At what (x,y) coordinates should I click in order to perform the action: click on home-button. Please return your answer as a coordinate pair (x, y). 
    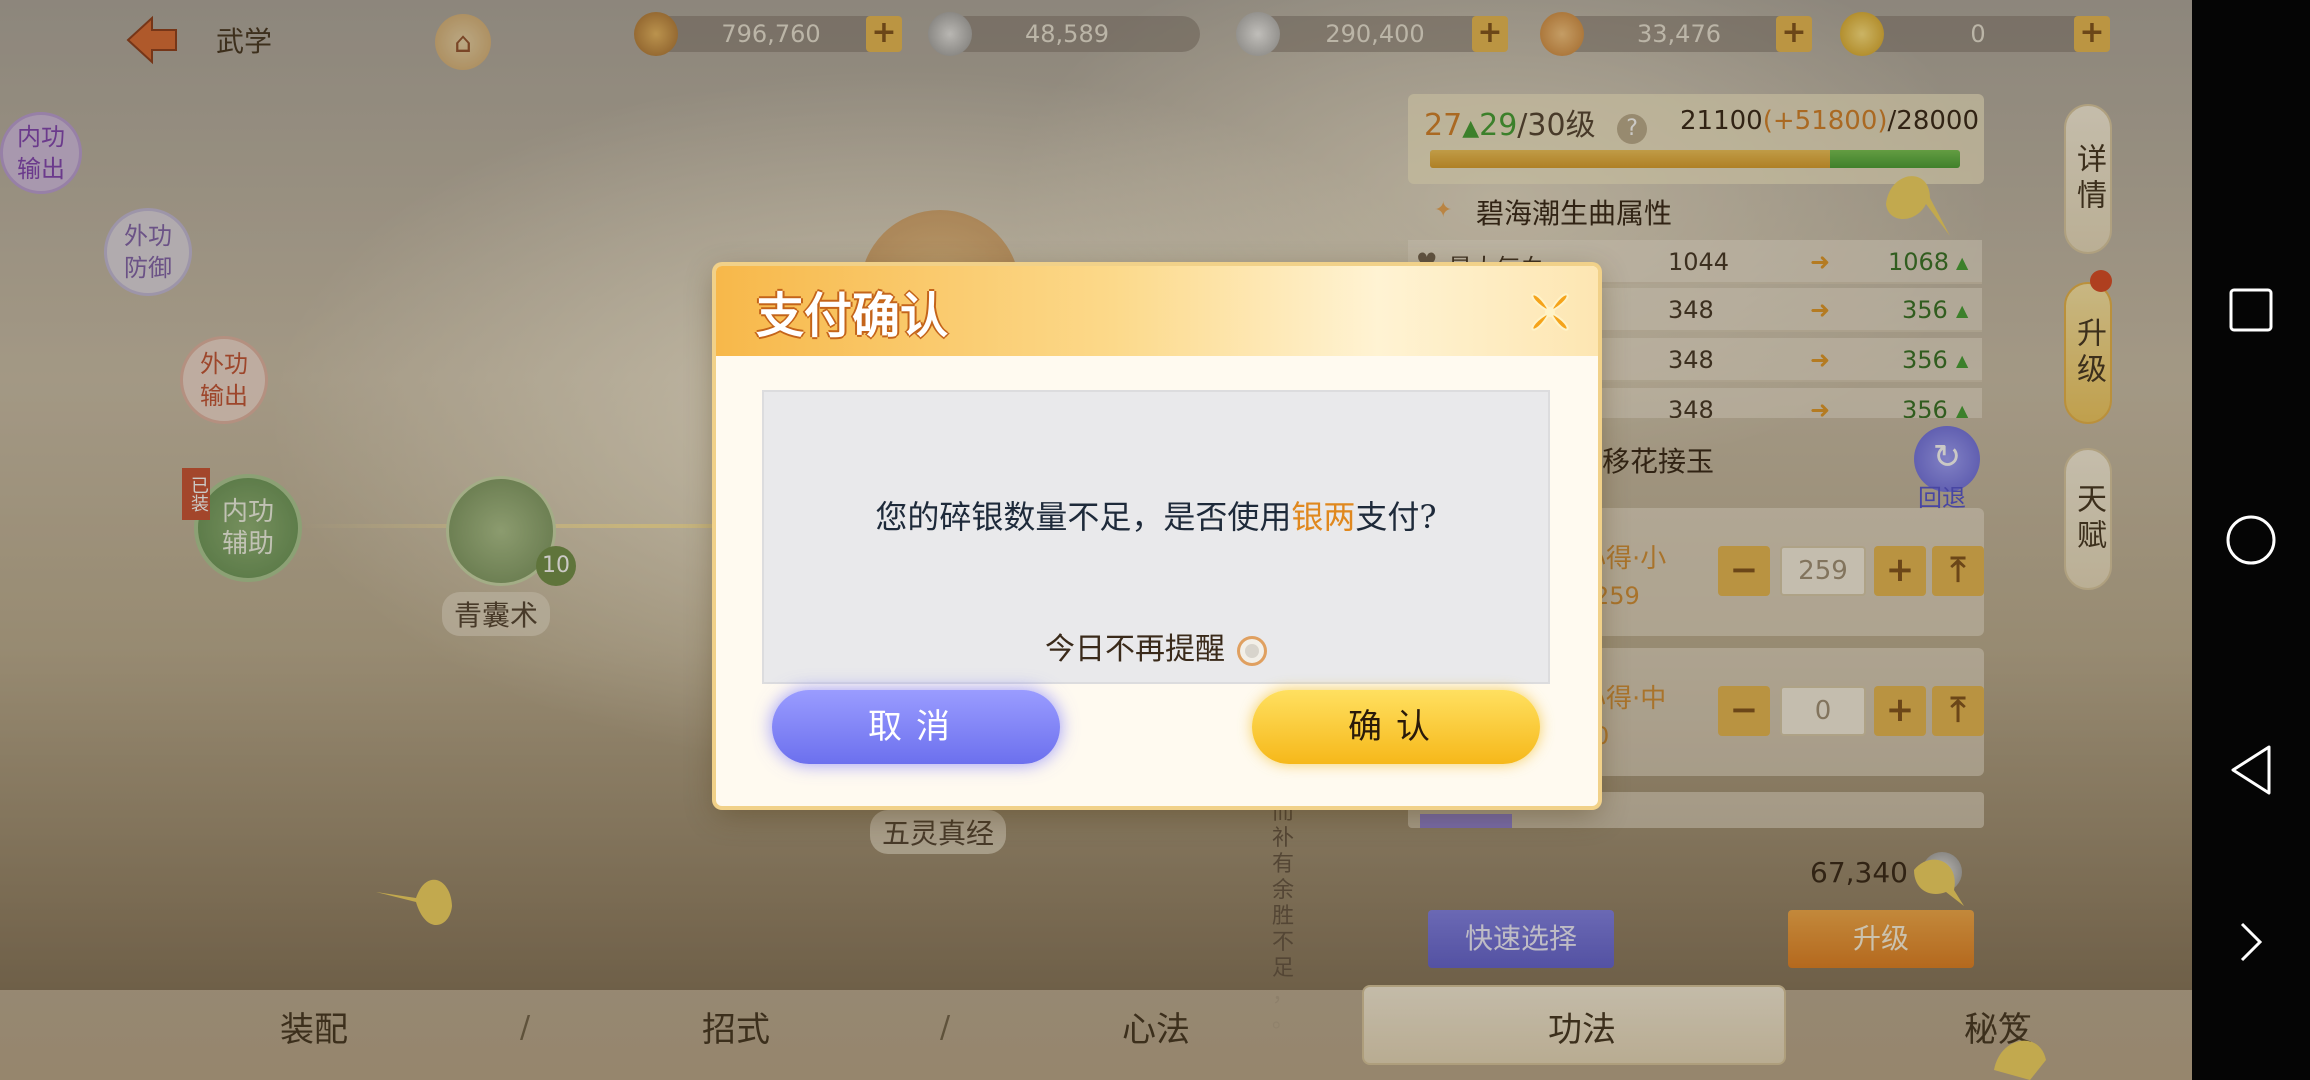
    Looking at the image, I should click on (2251, 540).